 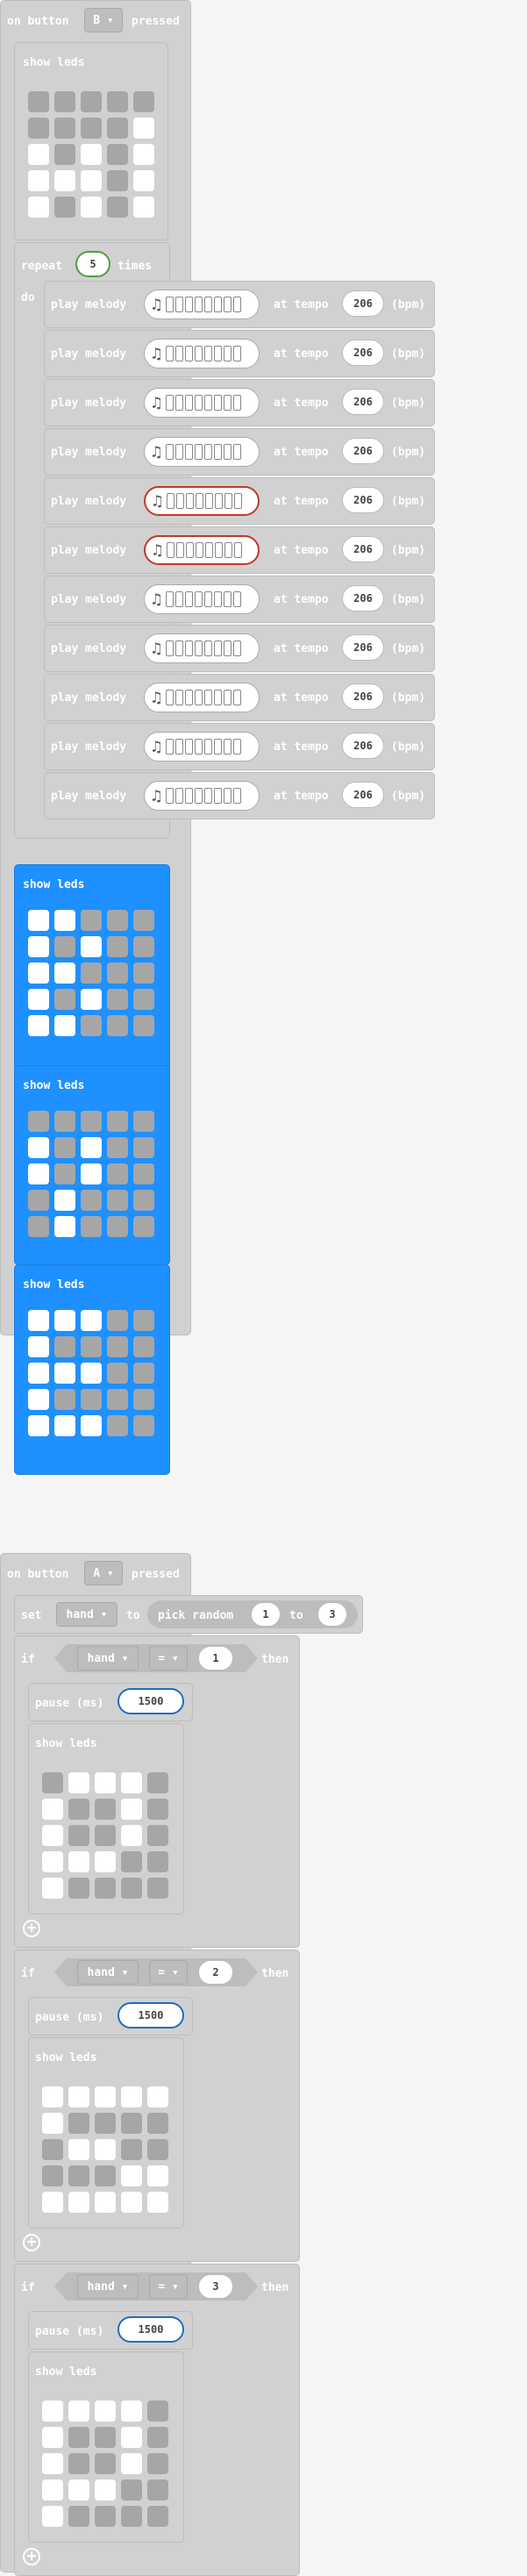 What do you see at coordinates (215, 2286) in the screenshot?
I see `compare-value: 3` at bounding box center [215, 2286].